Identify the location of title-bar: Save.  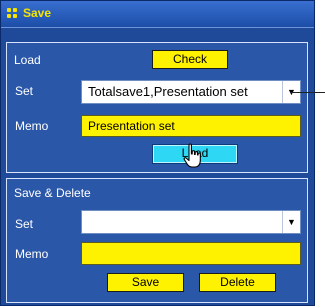
(157, 14).